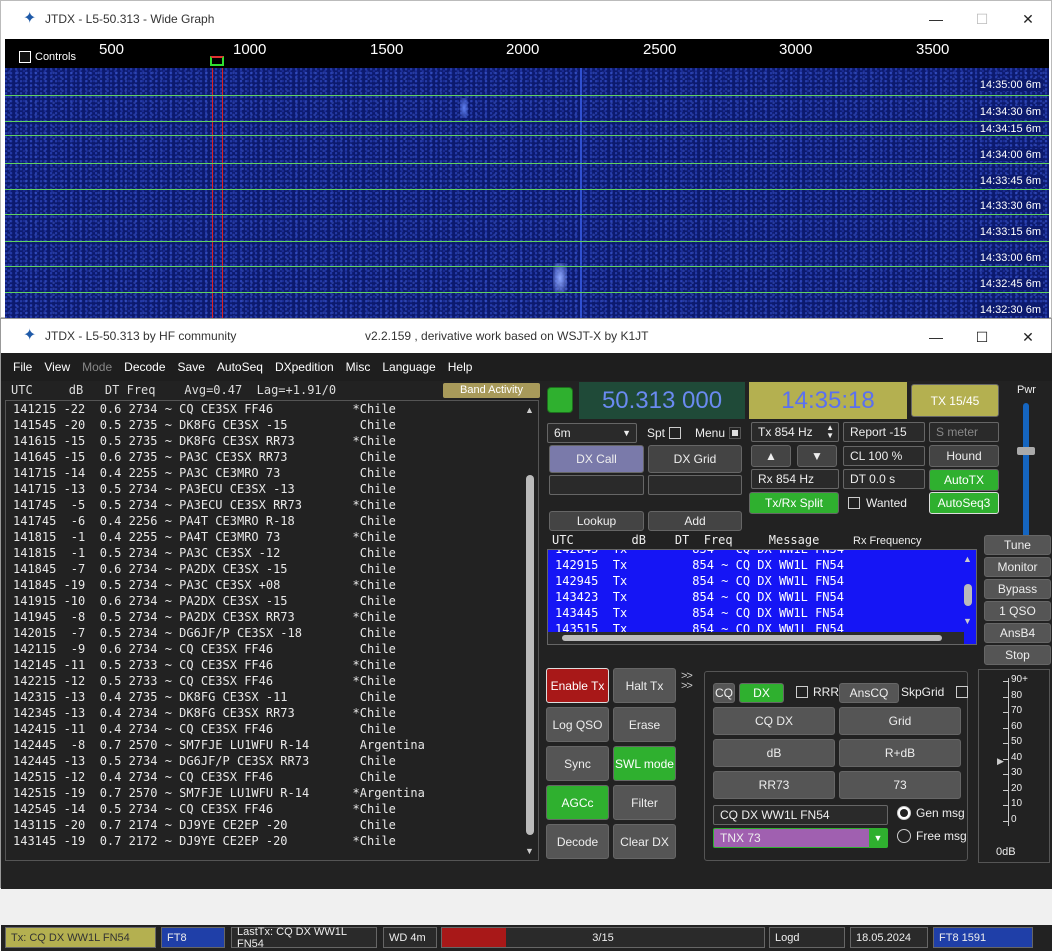 Image resolution: width=1052 pixels, height=951 pixels. I want to click on monitor-button: Monitor, so click(1017, 567).